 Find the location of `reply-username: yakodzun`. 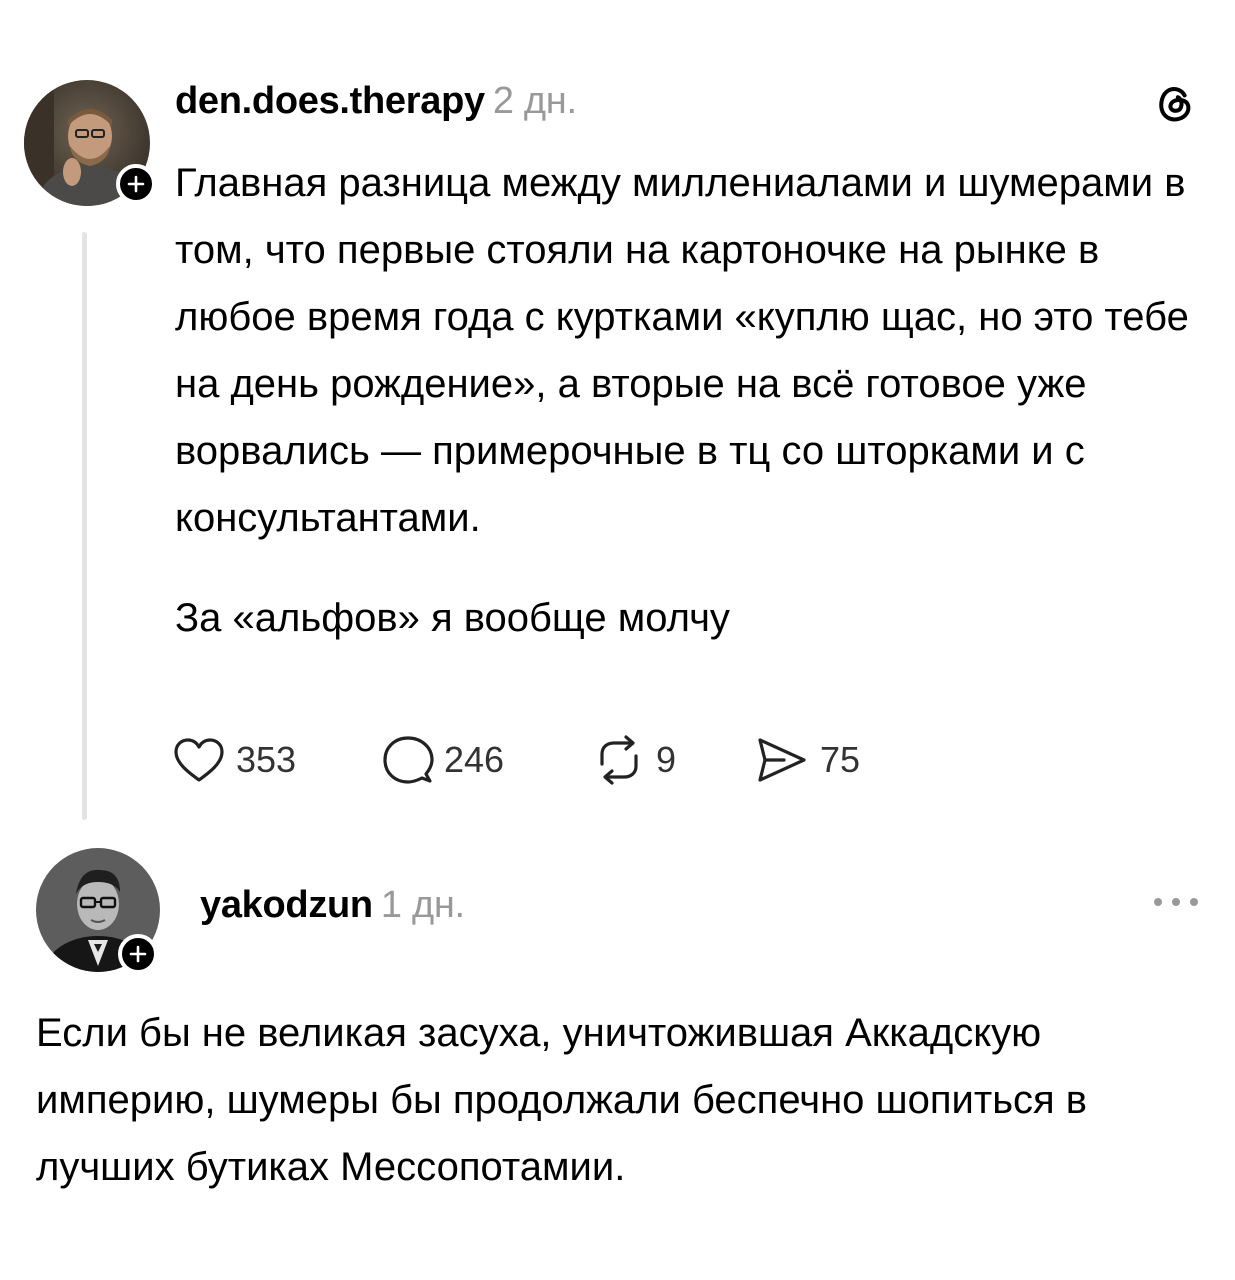

reply-username: yakodzun is located at coordinates (286, 905).